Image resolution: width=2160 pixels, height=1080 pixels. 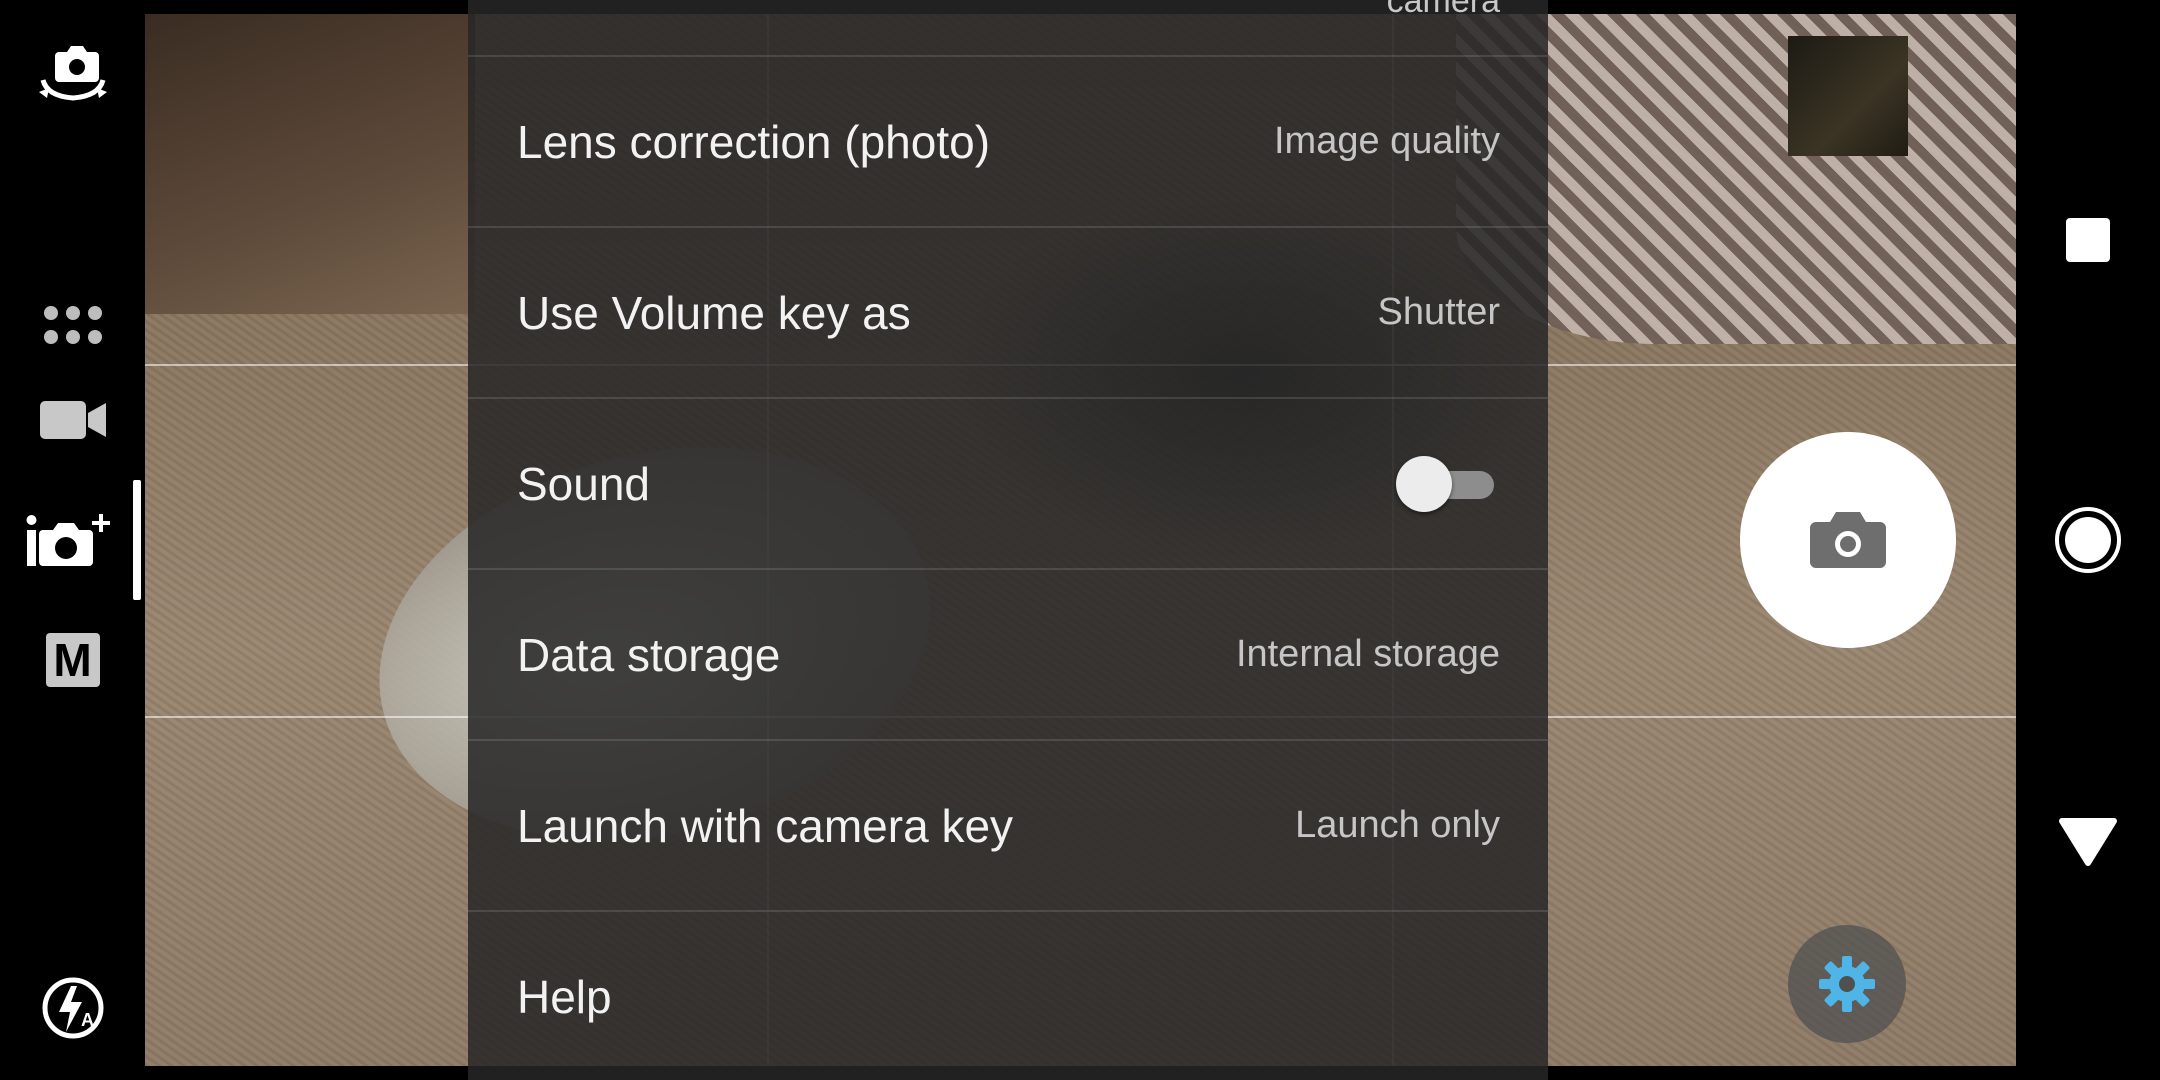 What do you see at coordinates (137, 540) in the screenshot?
I see `active-mode-indicator` at bounding box center [137, 540].